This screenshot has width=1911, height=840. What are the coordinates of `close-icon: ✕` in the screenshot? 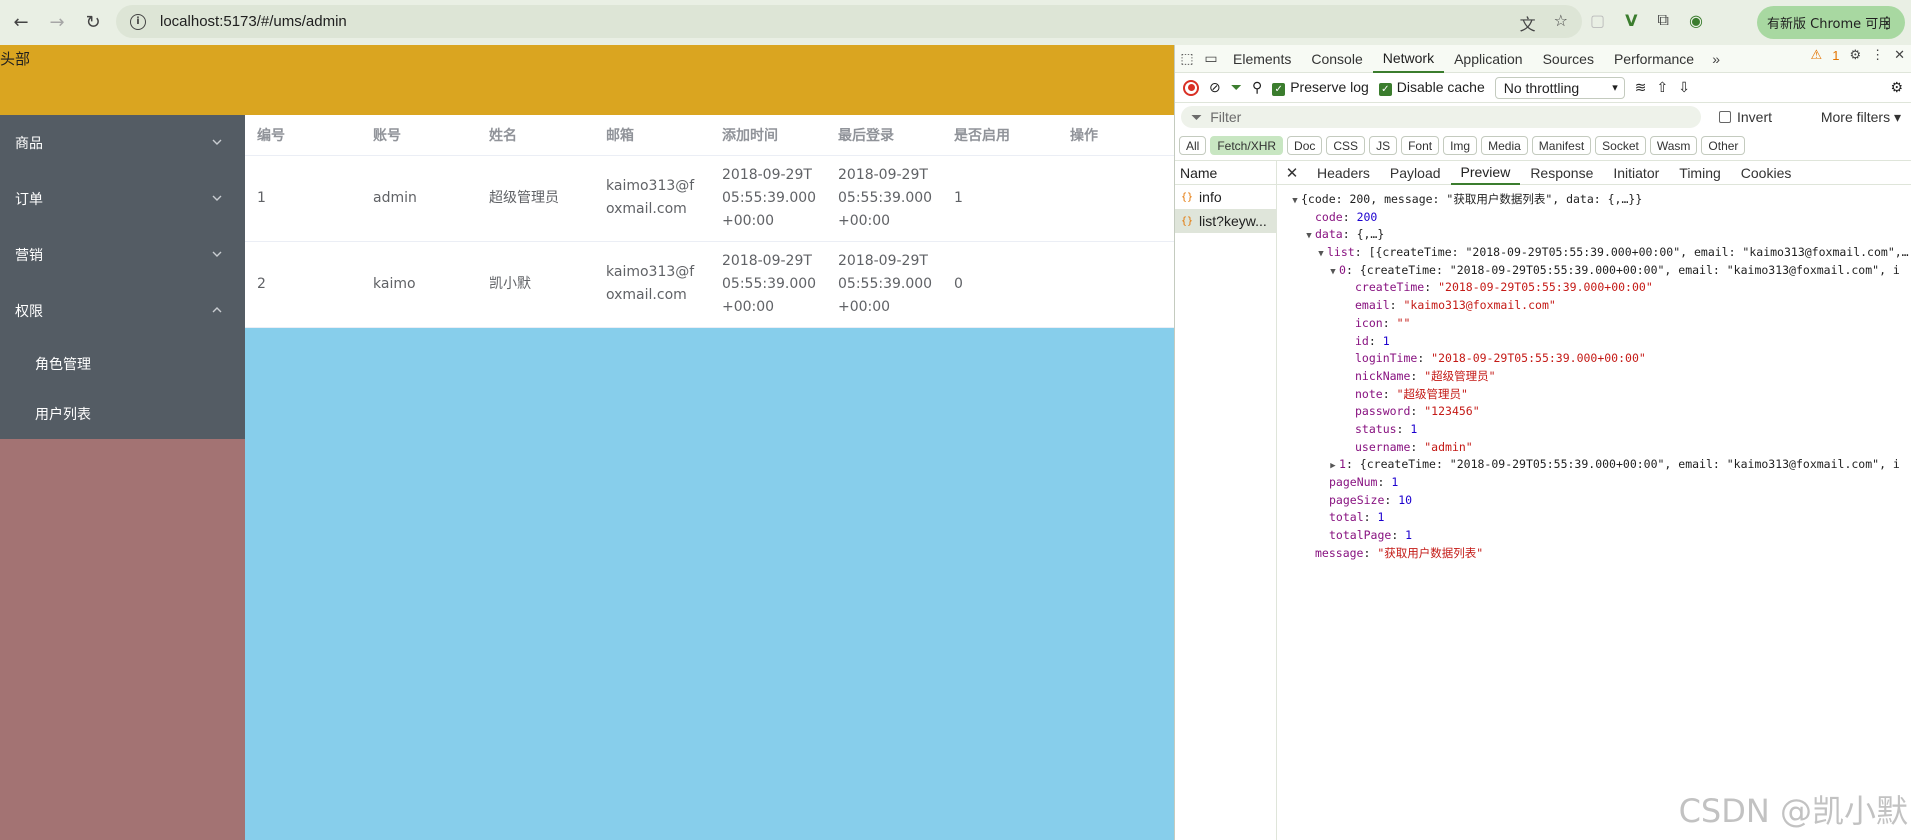 It's located at (1899, 55).